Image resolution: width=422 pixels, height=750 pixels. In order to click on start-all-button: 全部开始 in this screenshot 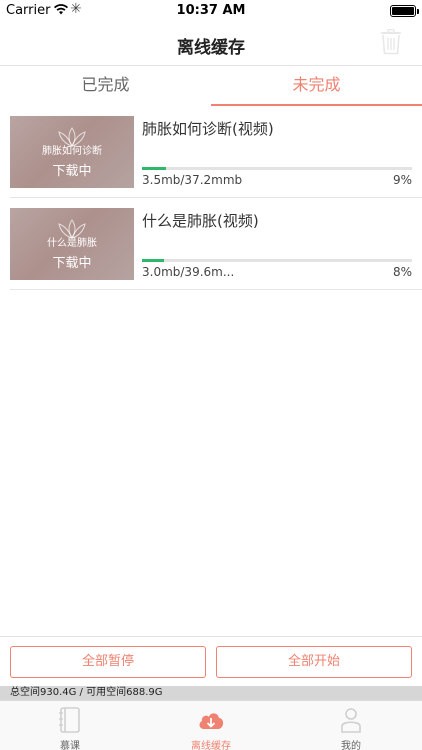, I will do `click(314, 662)`.